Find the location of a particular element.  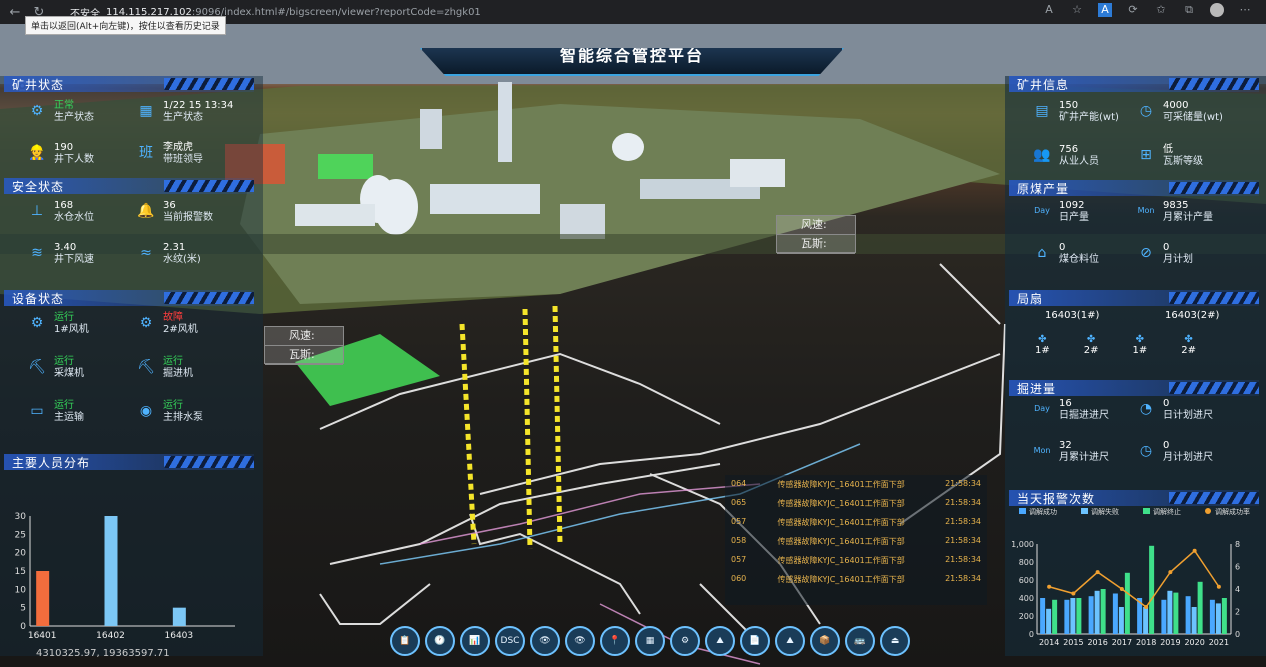

section-equipment-status: 设备状态 is located at coordinates (129, 298).